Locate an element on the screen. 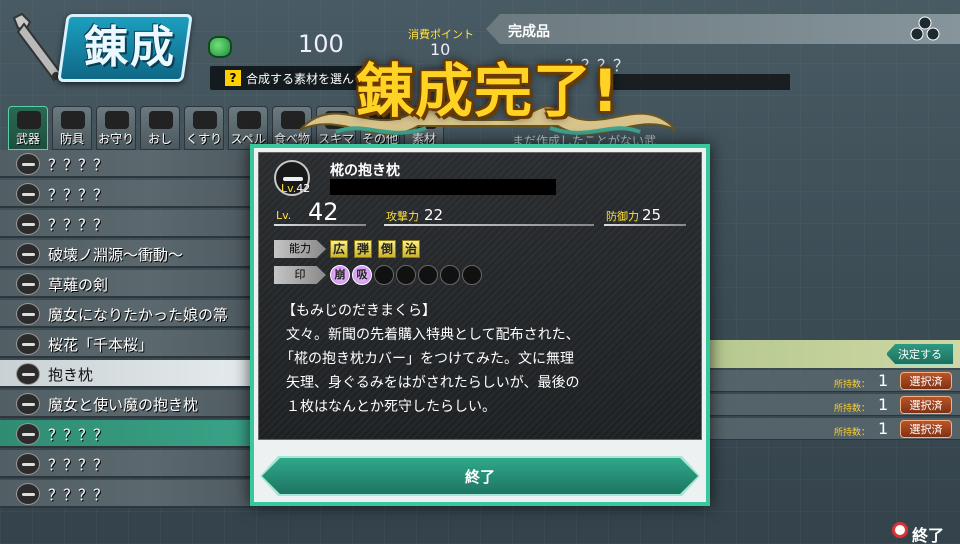  description-line: 文々。新聞の先着購入特典として配布された、 is located at coordinates (433, 335).